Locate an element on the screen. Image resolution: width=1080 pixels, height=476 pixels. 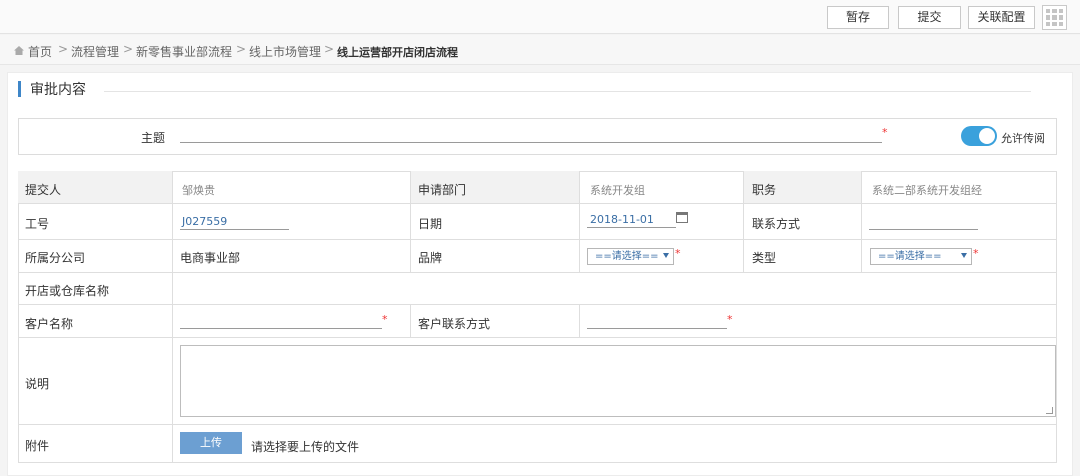
employee-id-underline is located at coordinates (234, 229).